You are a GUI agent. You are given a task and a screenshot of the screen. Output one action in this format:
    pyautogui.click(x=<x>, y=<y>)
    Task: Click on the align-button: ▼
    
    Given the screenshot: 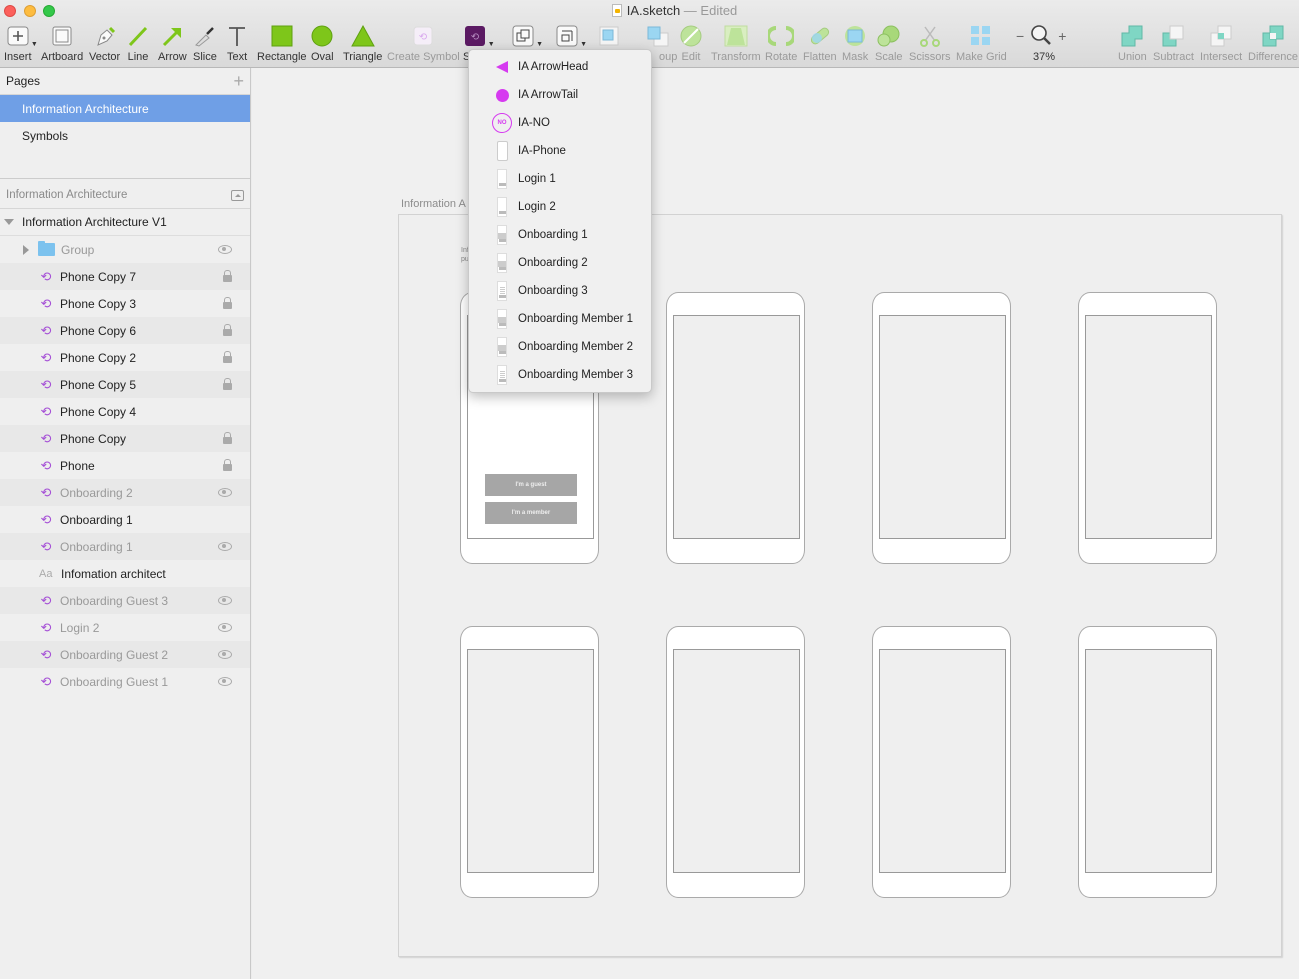 What is the action you would take?
    pyautogui.click(x=571, y=36)
    